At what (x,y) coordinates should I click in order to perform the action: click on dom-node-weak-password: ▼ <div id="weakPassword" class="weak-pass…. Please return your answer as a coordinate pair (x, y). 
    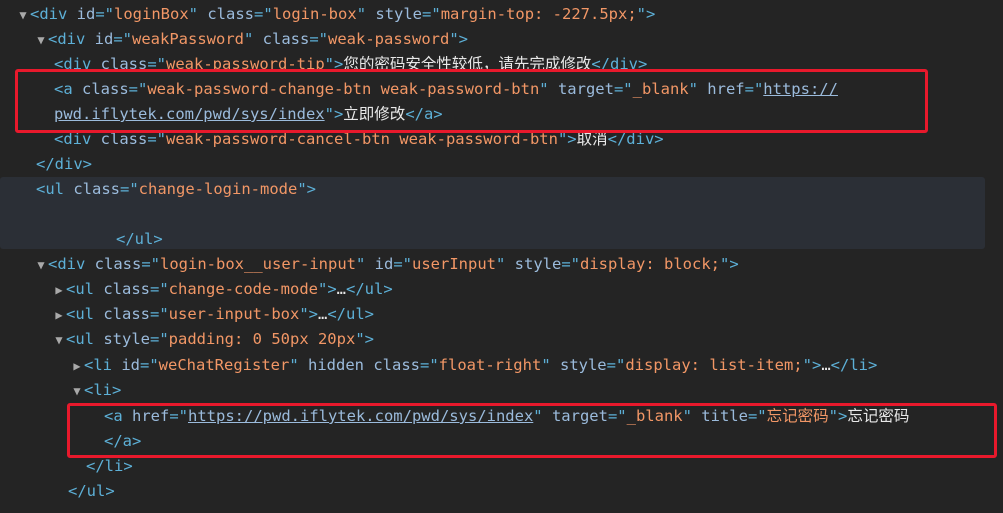
    Looking at the image, I should click on (251, 39).